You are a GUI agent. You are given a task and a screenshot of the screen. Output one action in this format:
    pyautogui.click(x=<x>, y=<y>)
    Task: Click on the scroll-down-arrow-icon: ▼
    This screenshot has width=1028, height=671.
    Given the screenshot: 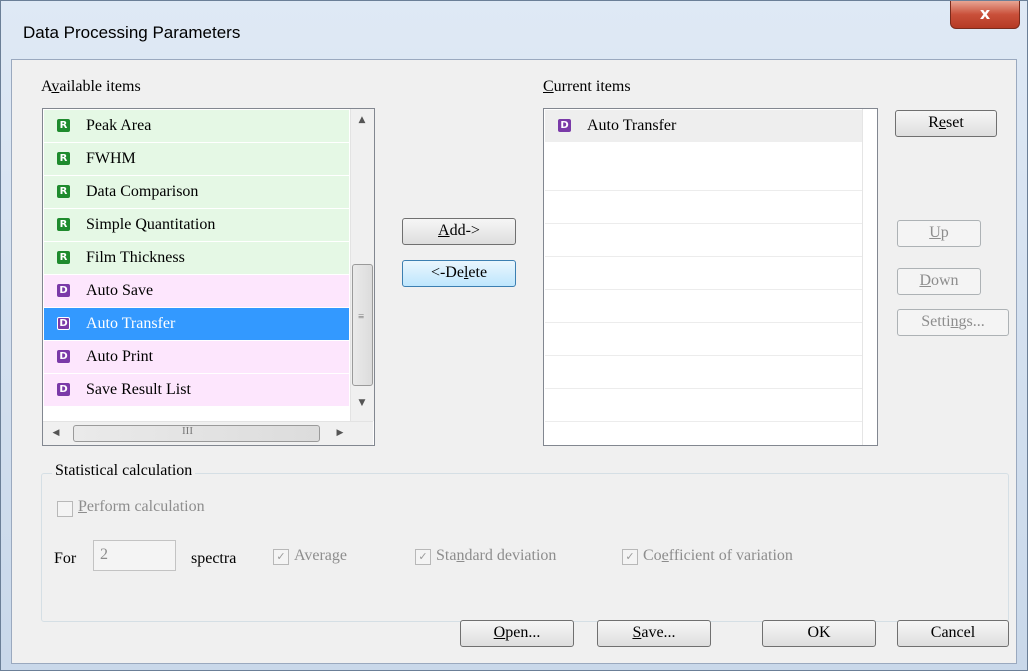 What is the action you would take?
    pyautogui.click(x=362, y=403)
    